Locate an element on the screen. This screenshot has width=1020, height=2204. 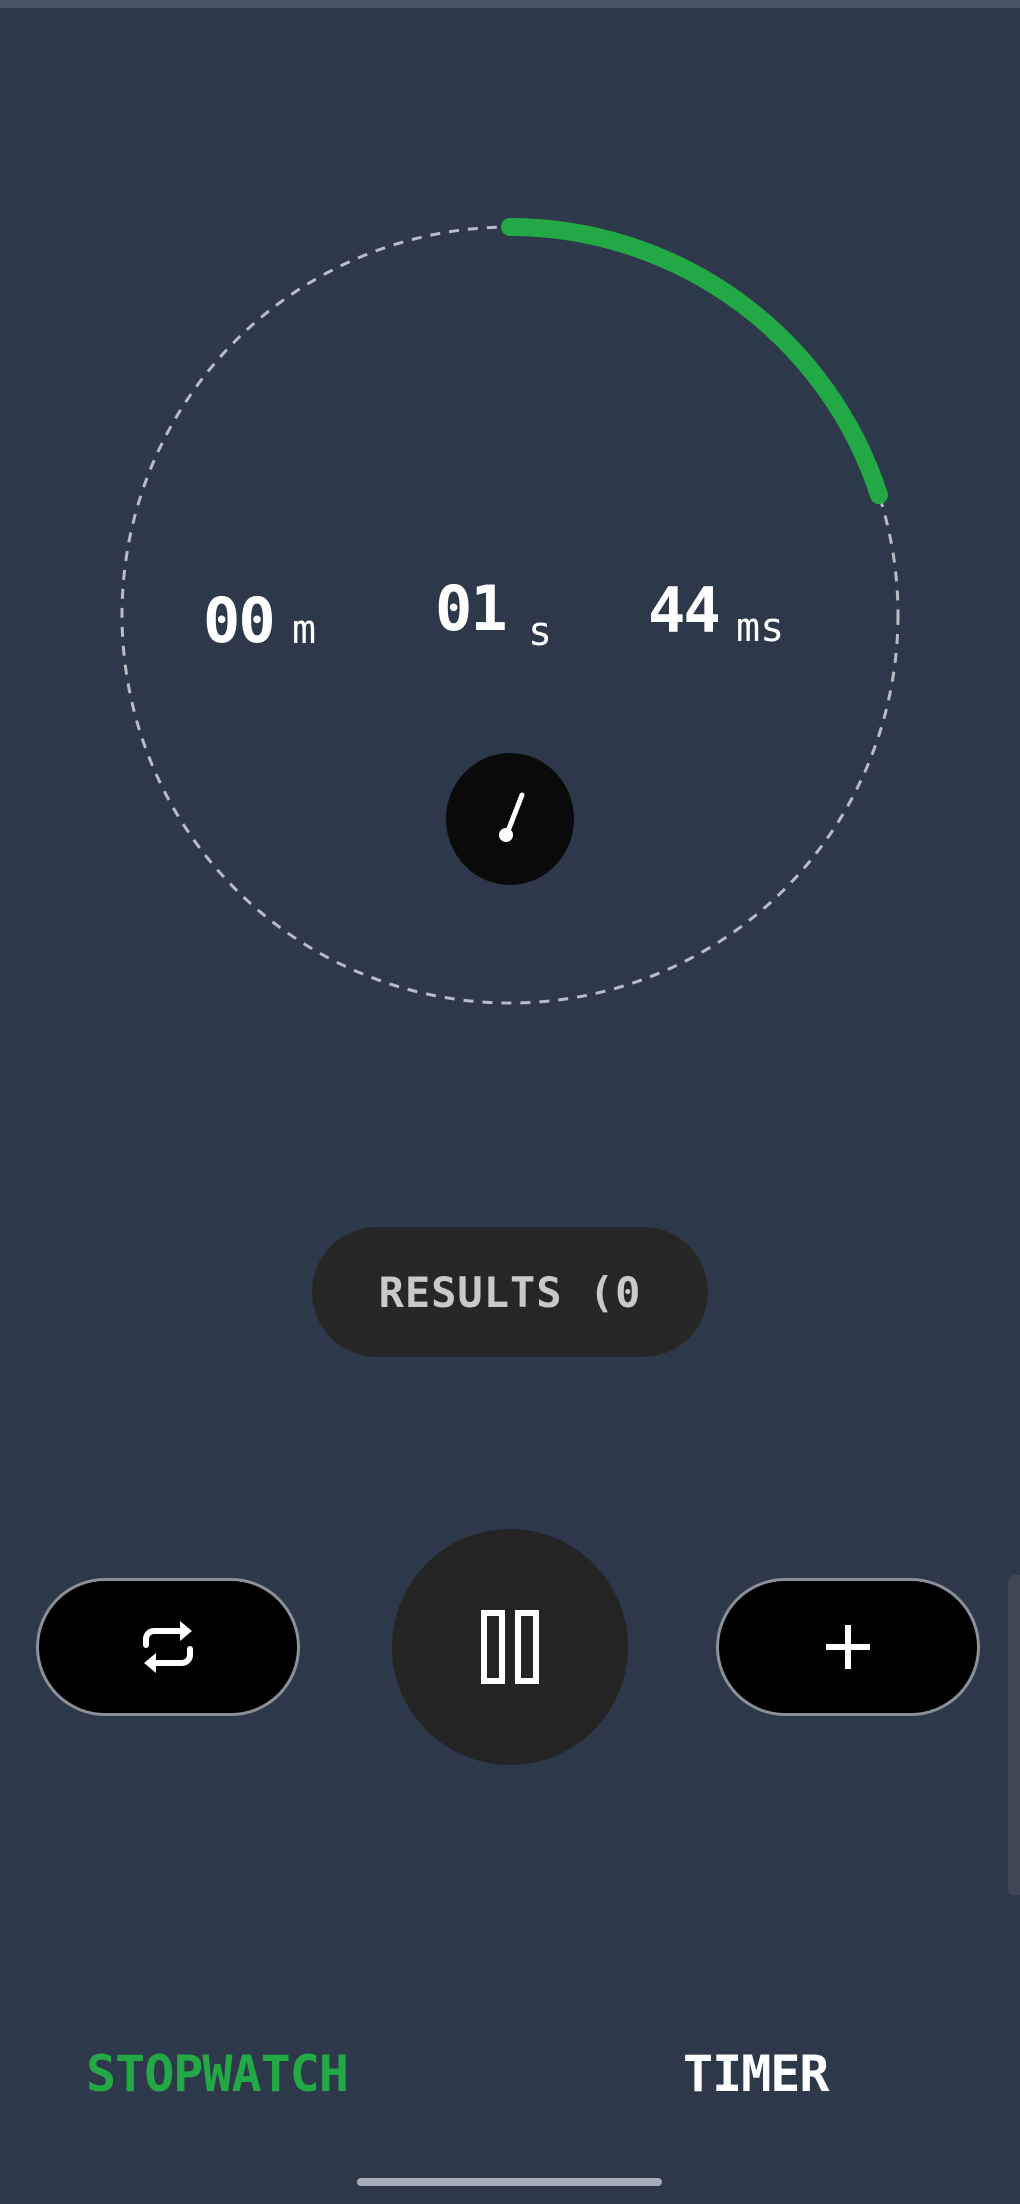
clock-hand-icon is located at coordinates (512, 817).